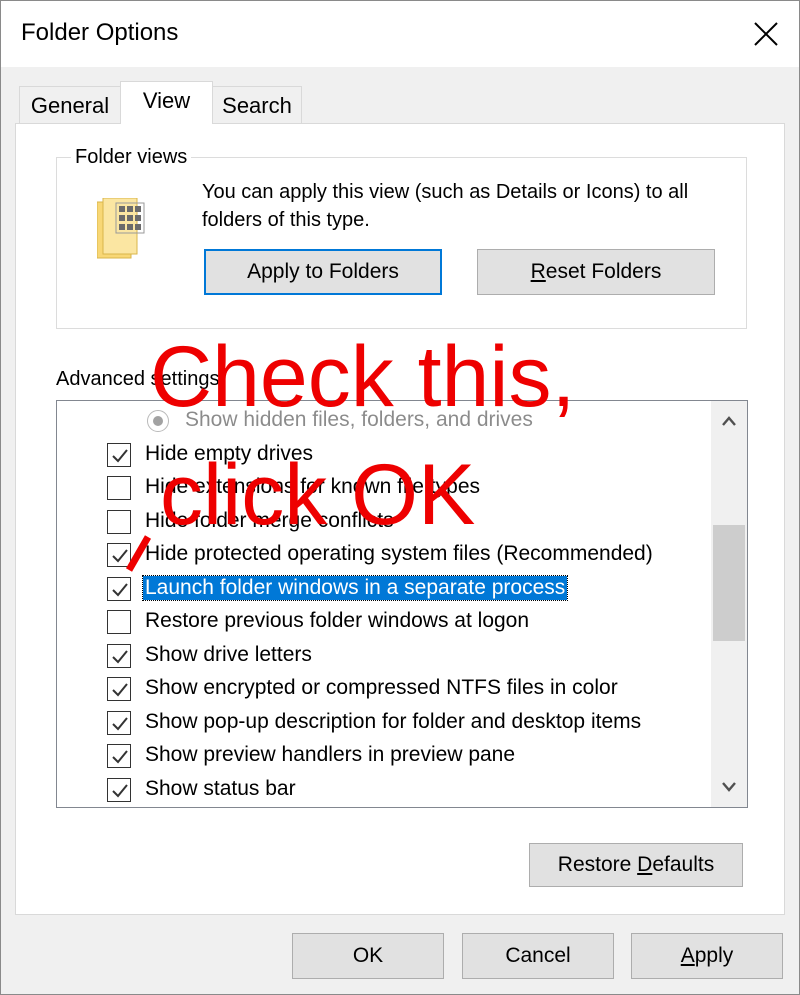 The width and height of the screenshot is (800, 995). I want to click on scroll-down-button, so click(729, 787).